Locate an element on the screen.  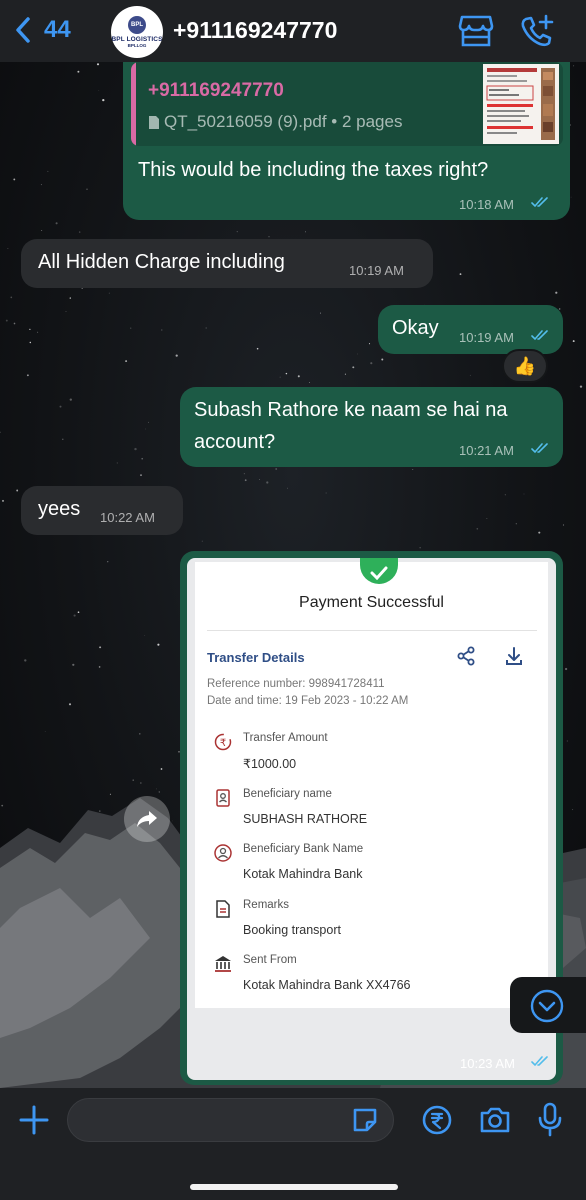
pdf-thumbnail is located at coordinates (521, 104).